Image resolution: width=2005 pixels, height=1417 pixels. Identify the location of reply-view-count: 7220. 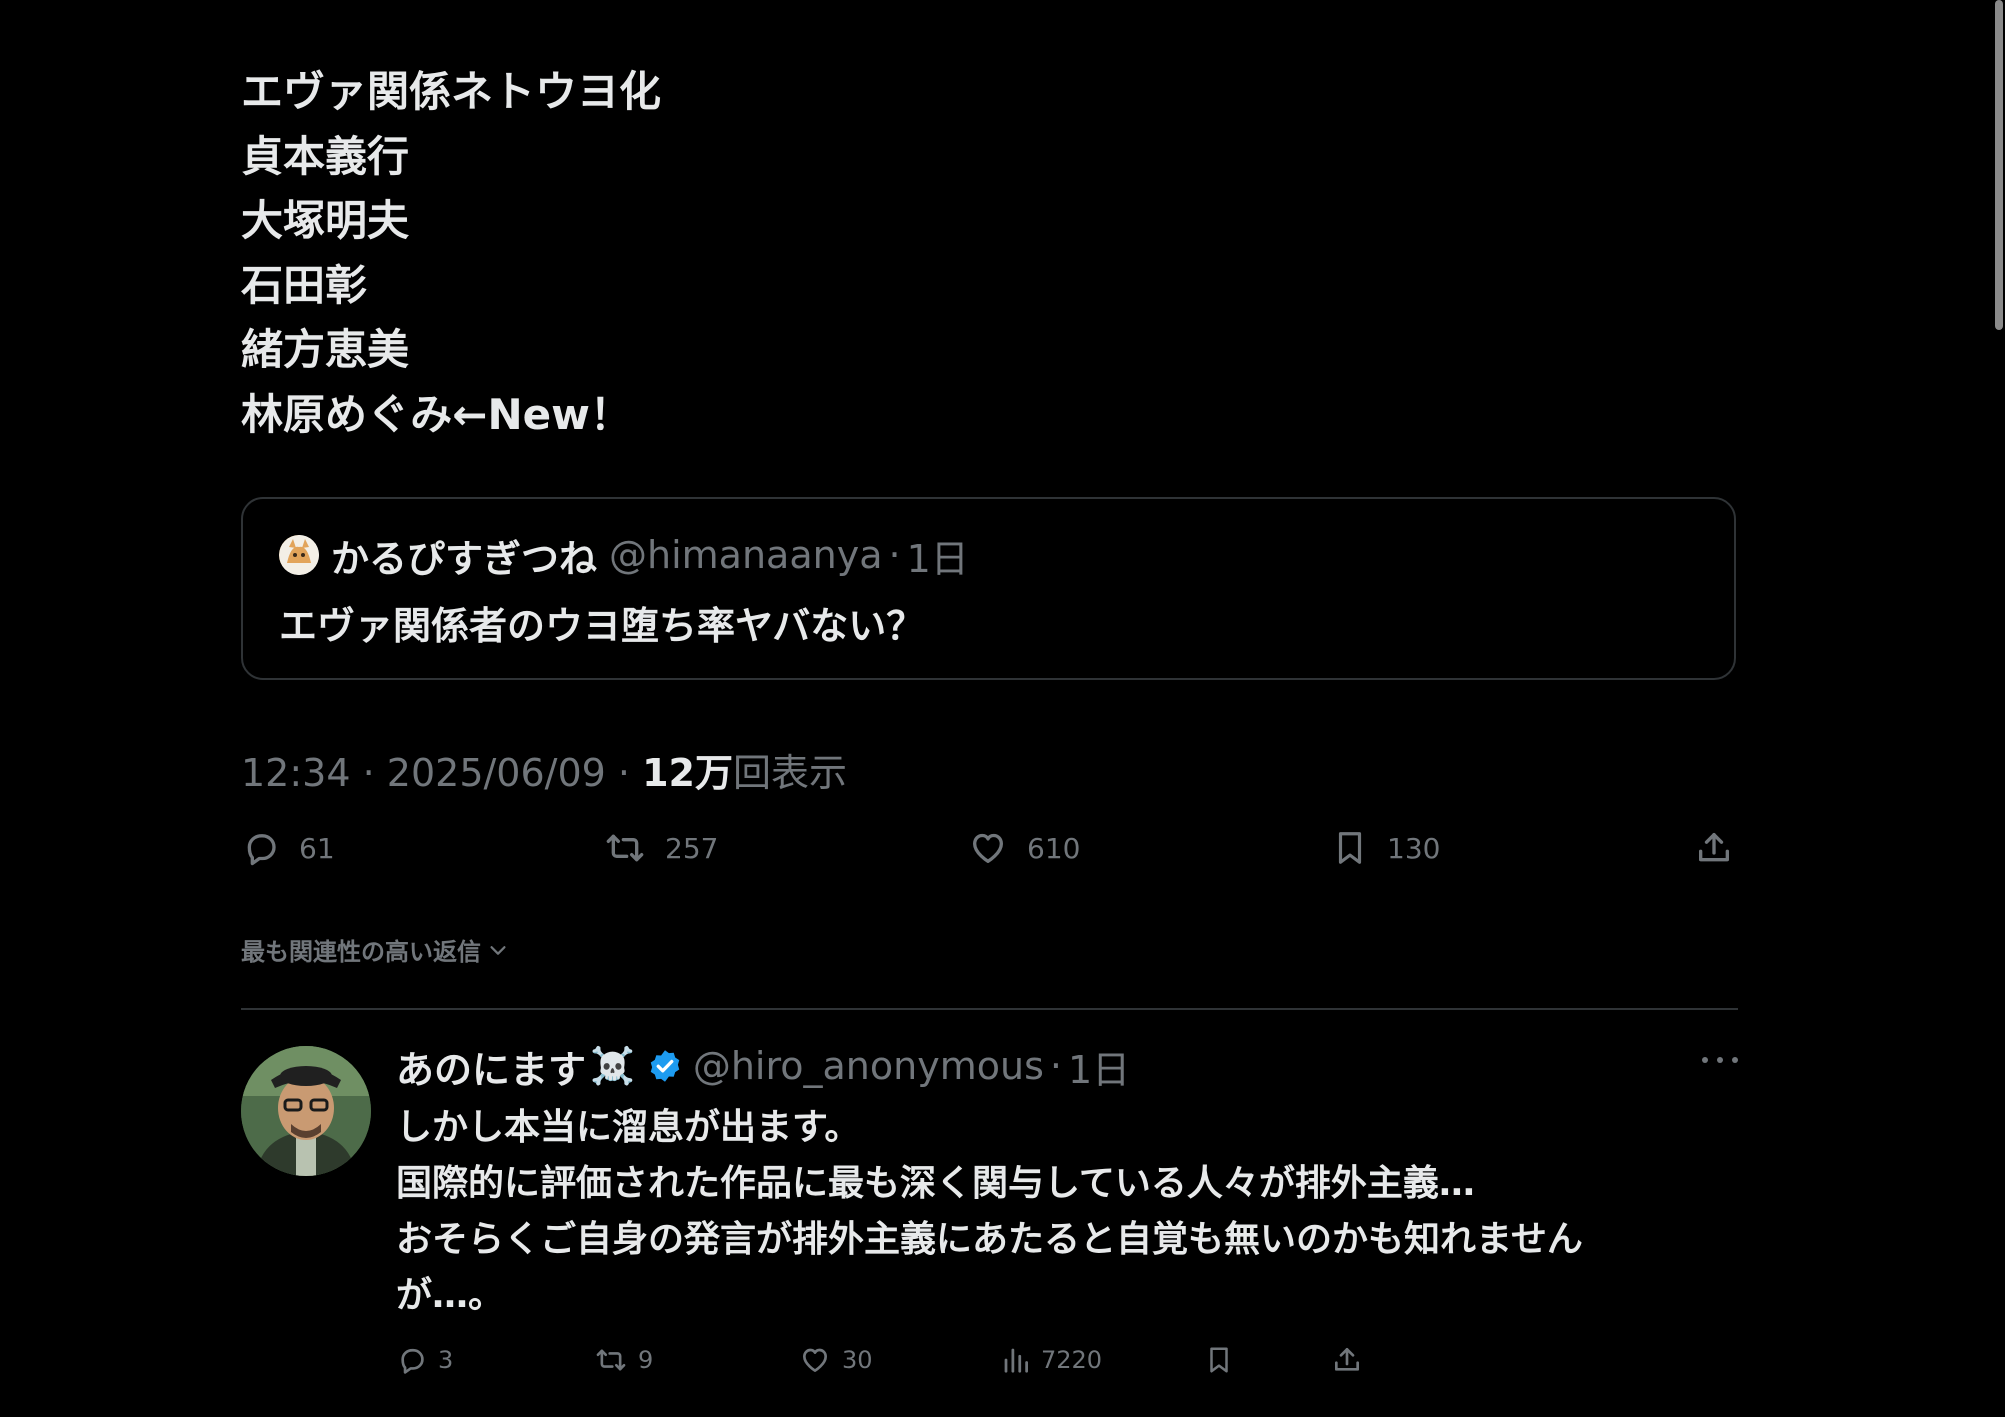
(1072, 1360).